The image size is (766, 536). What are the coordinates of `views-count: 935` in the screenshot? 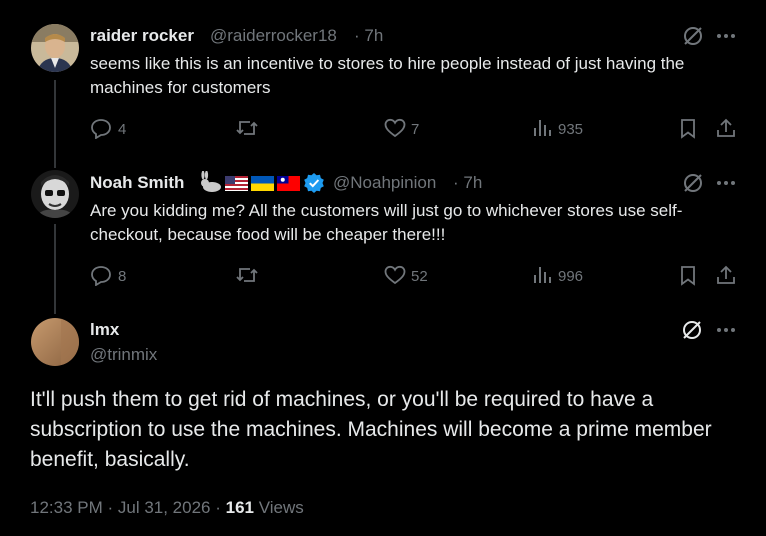 It's located at (571, 129).